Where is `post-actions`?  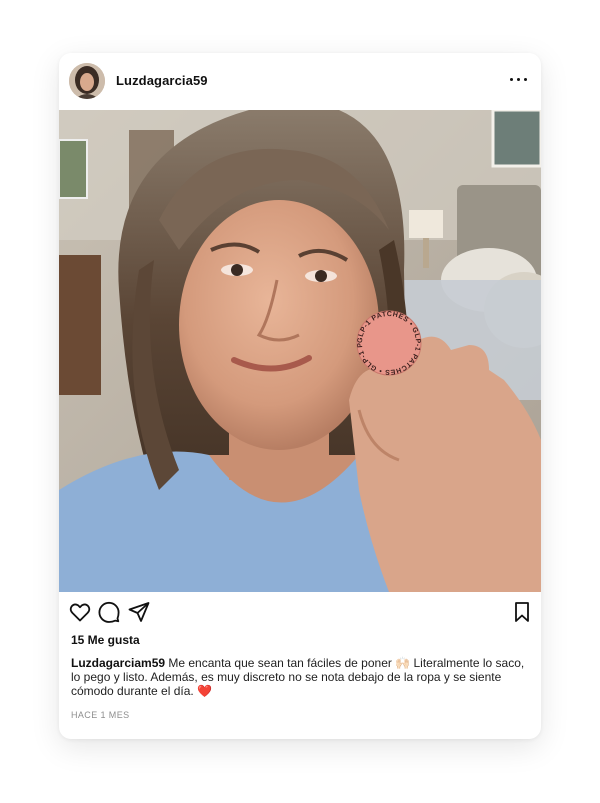 post-actions is located at coordinates (300, 613).